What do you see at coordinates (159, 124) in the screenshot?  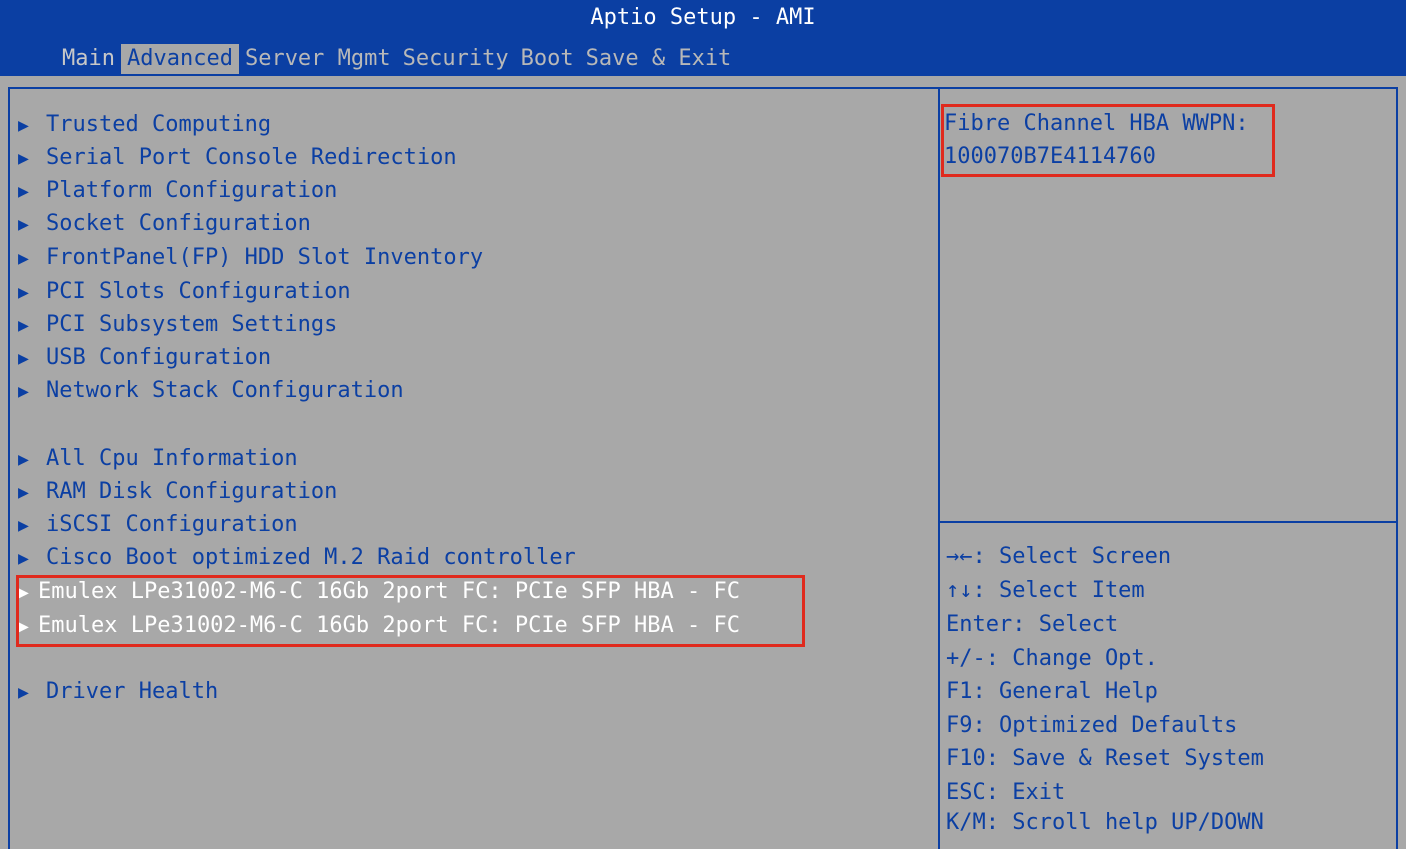 I see `menu-item-label: Trusted Computing` at bounding box center [159, 124].